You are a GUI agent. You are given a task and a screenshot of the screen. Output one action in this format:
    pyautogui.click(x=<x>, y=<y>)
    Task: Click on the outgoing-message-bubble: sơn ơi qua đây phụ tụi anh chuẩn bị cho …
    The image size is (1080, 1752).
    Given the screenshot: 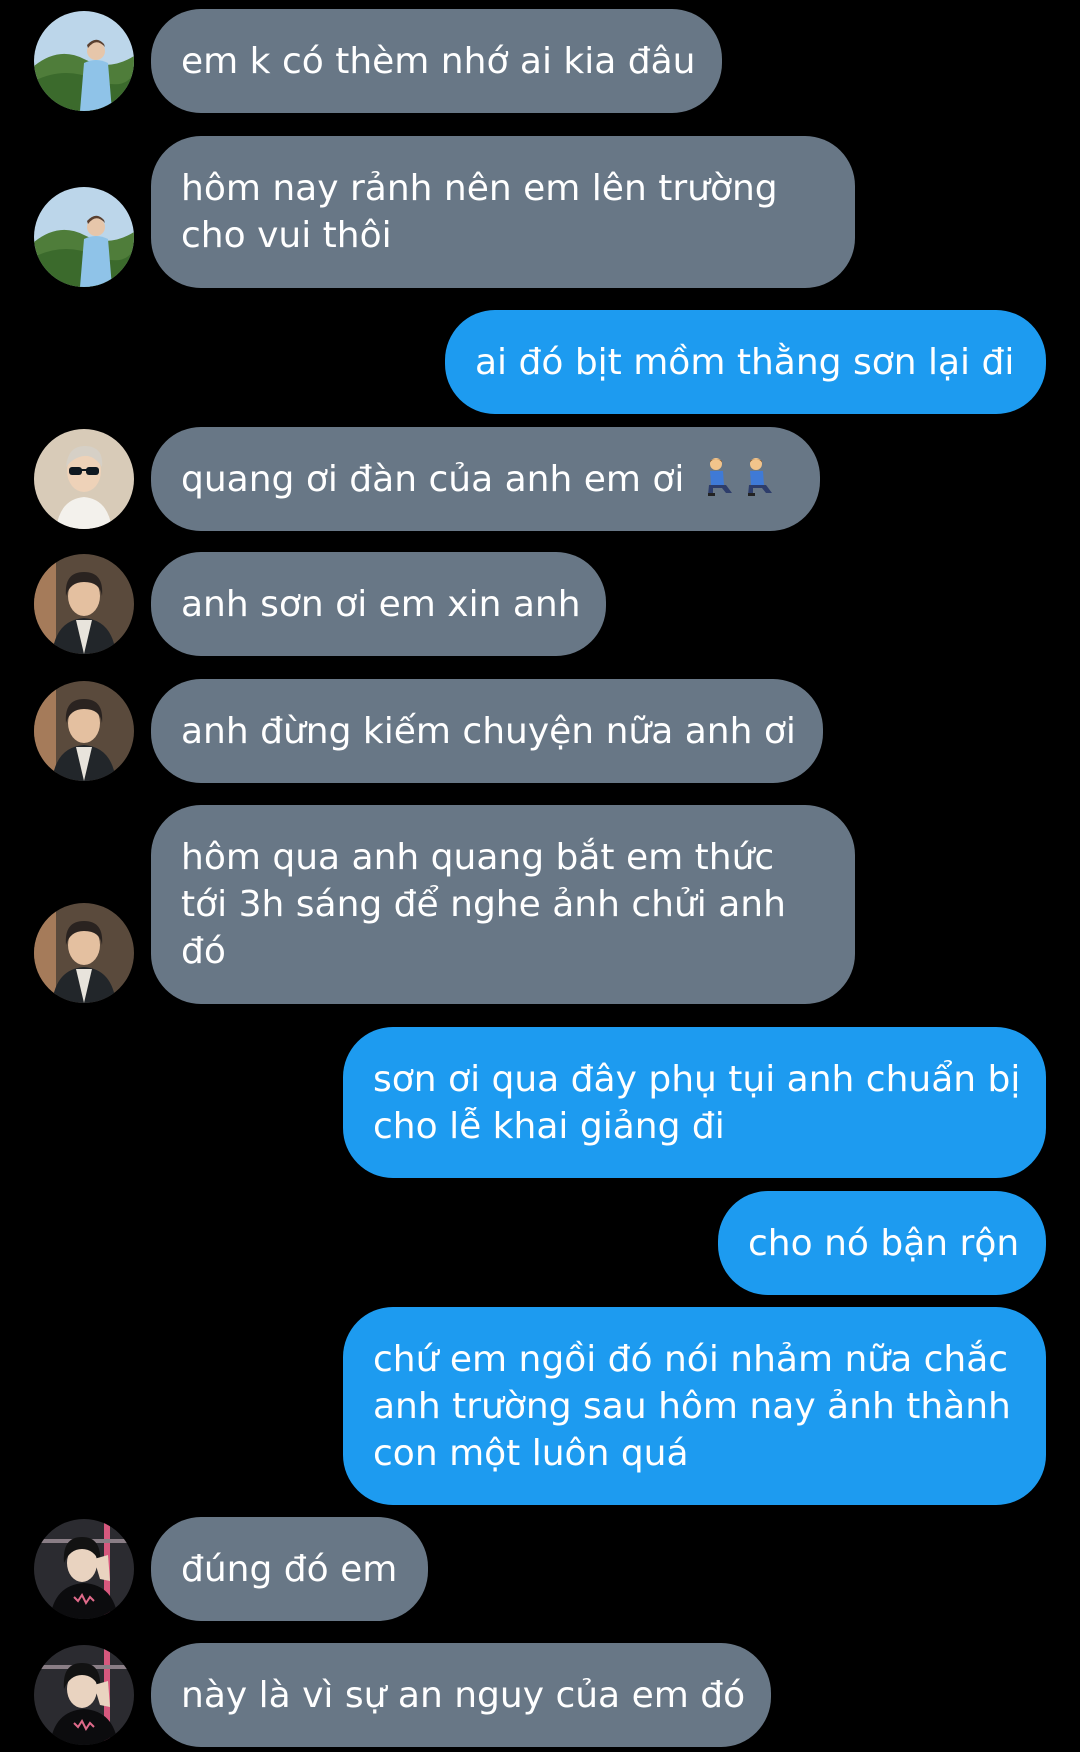 What is the action you would take?
    pyautogui.click(x=694, y=1102)
    